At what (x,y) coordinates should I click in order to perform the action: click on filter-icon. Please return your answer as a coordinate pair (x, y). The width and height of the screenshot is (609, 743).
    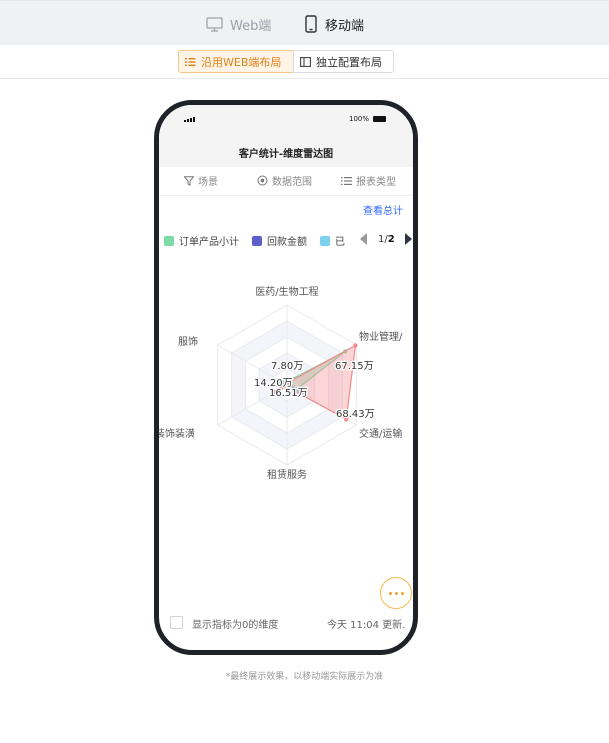
    Looking at the image, I should click on (189, 180).